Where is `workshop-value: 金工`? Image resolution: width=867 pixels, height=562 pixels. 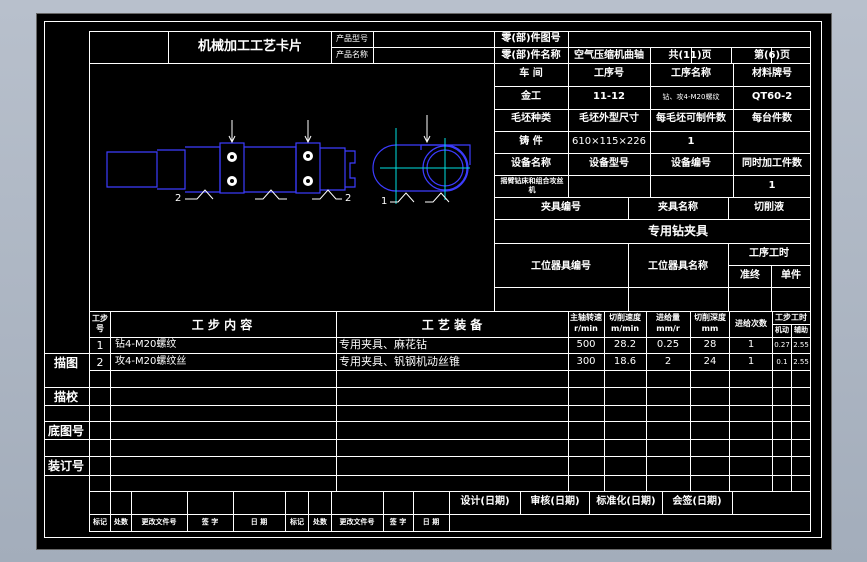
workshop-value: 金工 is located at coordinates (531, 96).